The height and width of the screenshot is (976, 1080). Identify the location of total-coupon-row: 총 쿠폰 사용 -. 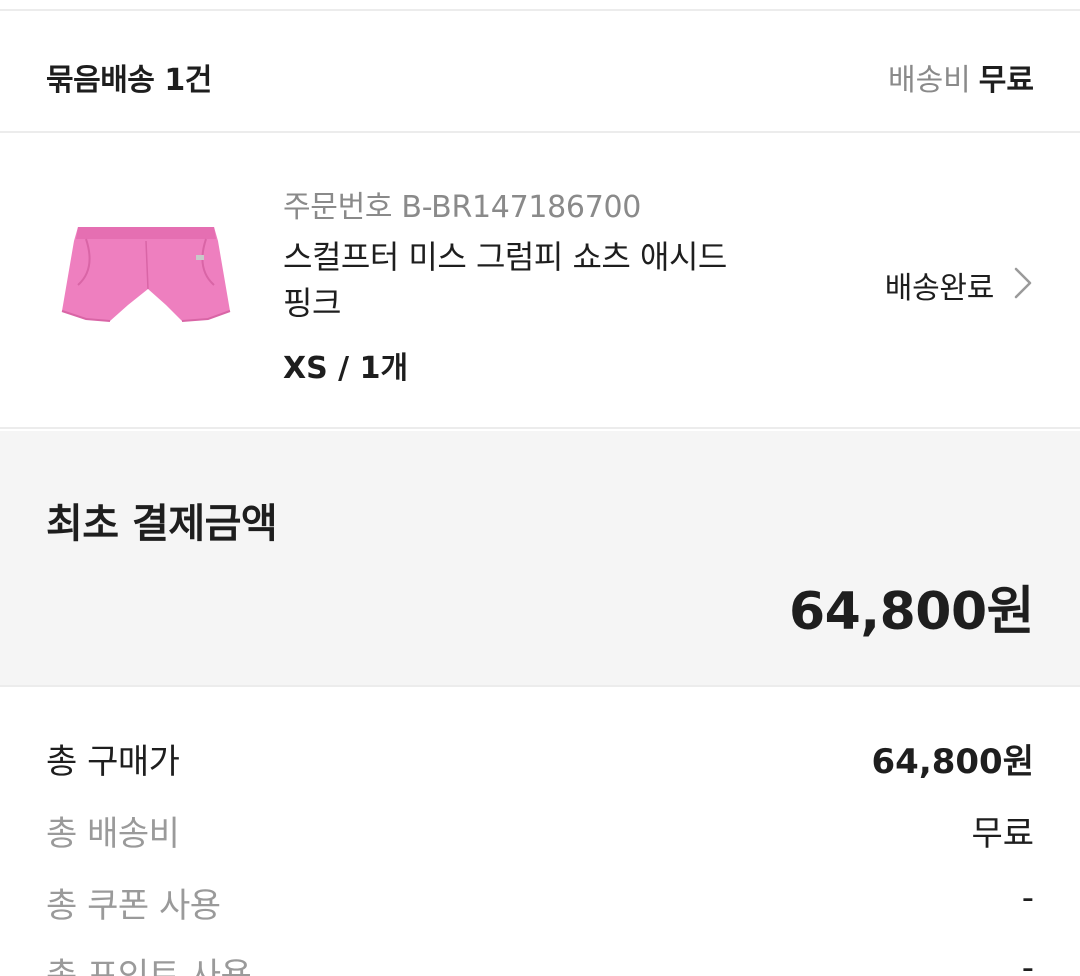
(540, 903).